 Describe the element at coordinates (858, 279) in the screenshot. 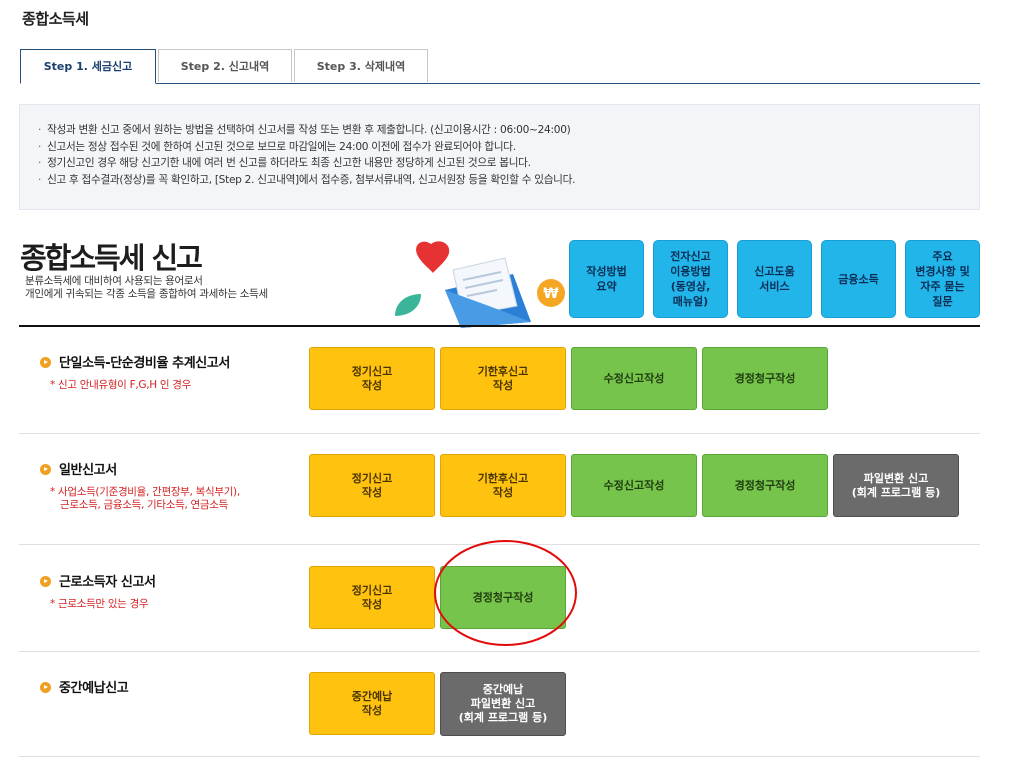

I see `financial-income-button: 금융소득` at that location.